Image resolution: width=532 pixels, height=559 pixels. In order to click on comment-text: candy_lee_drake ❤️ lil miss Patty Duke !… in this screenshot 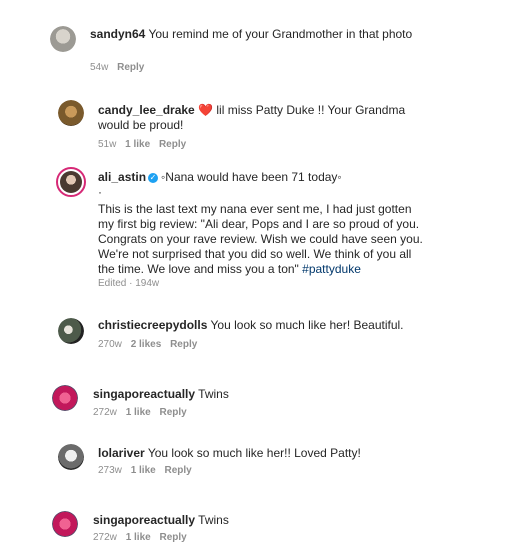, I will do `click(253, 118)`.